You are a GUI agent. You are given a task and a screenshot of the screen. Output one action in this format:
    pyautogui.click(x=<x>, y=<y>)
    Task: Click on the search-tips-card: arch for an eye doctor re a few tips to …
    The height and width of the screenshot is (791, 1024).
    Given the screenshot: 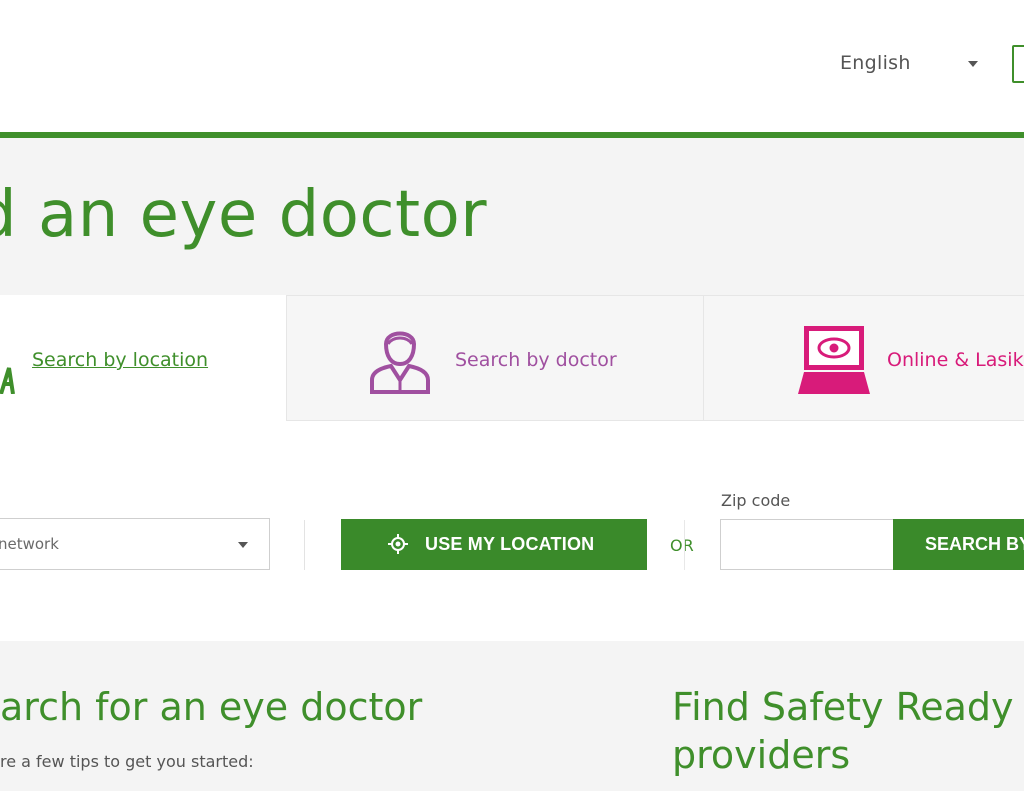 What is the action you would take?
    pyautogui.click(x=290, y=716)
    